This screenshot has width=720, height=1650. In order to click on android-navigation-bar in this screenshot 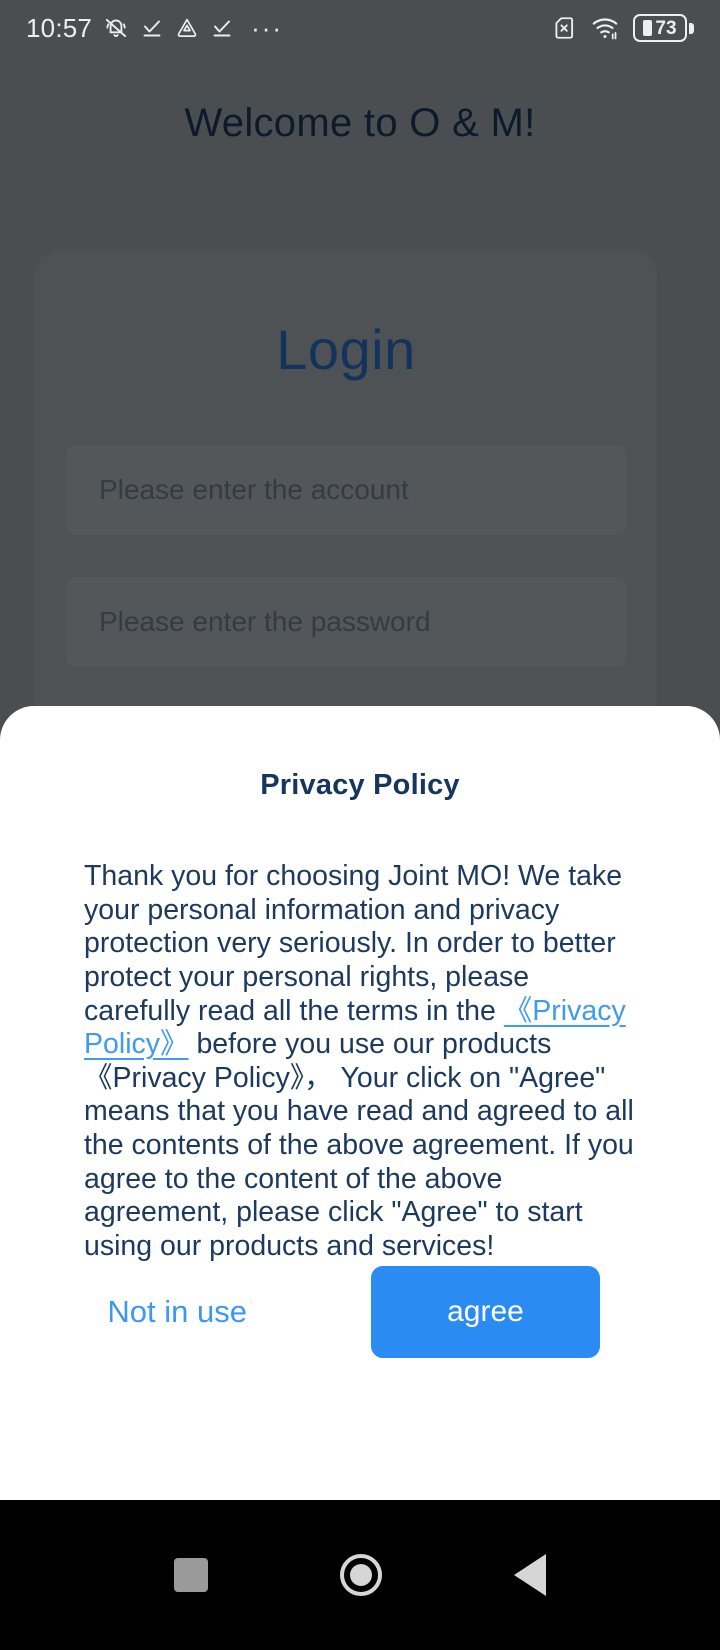, I will do `click(360, 1575)`.